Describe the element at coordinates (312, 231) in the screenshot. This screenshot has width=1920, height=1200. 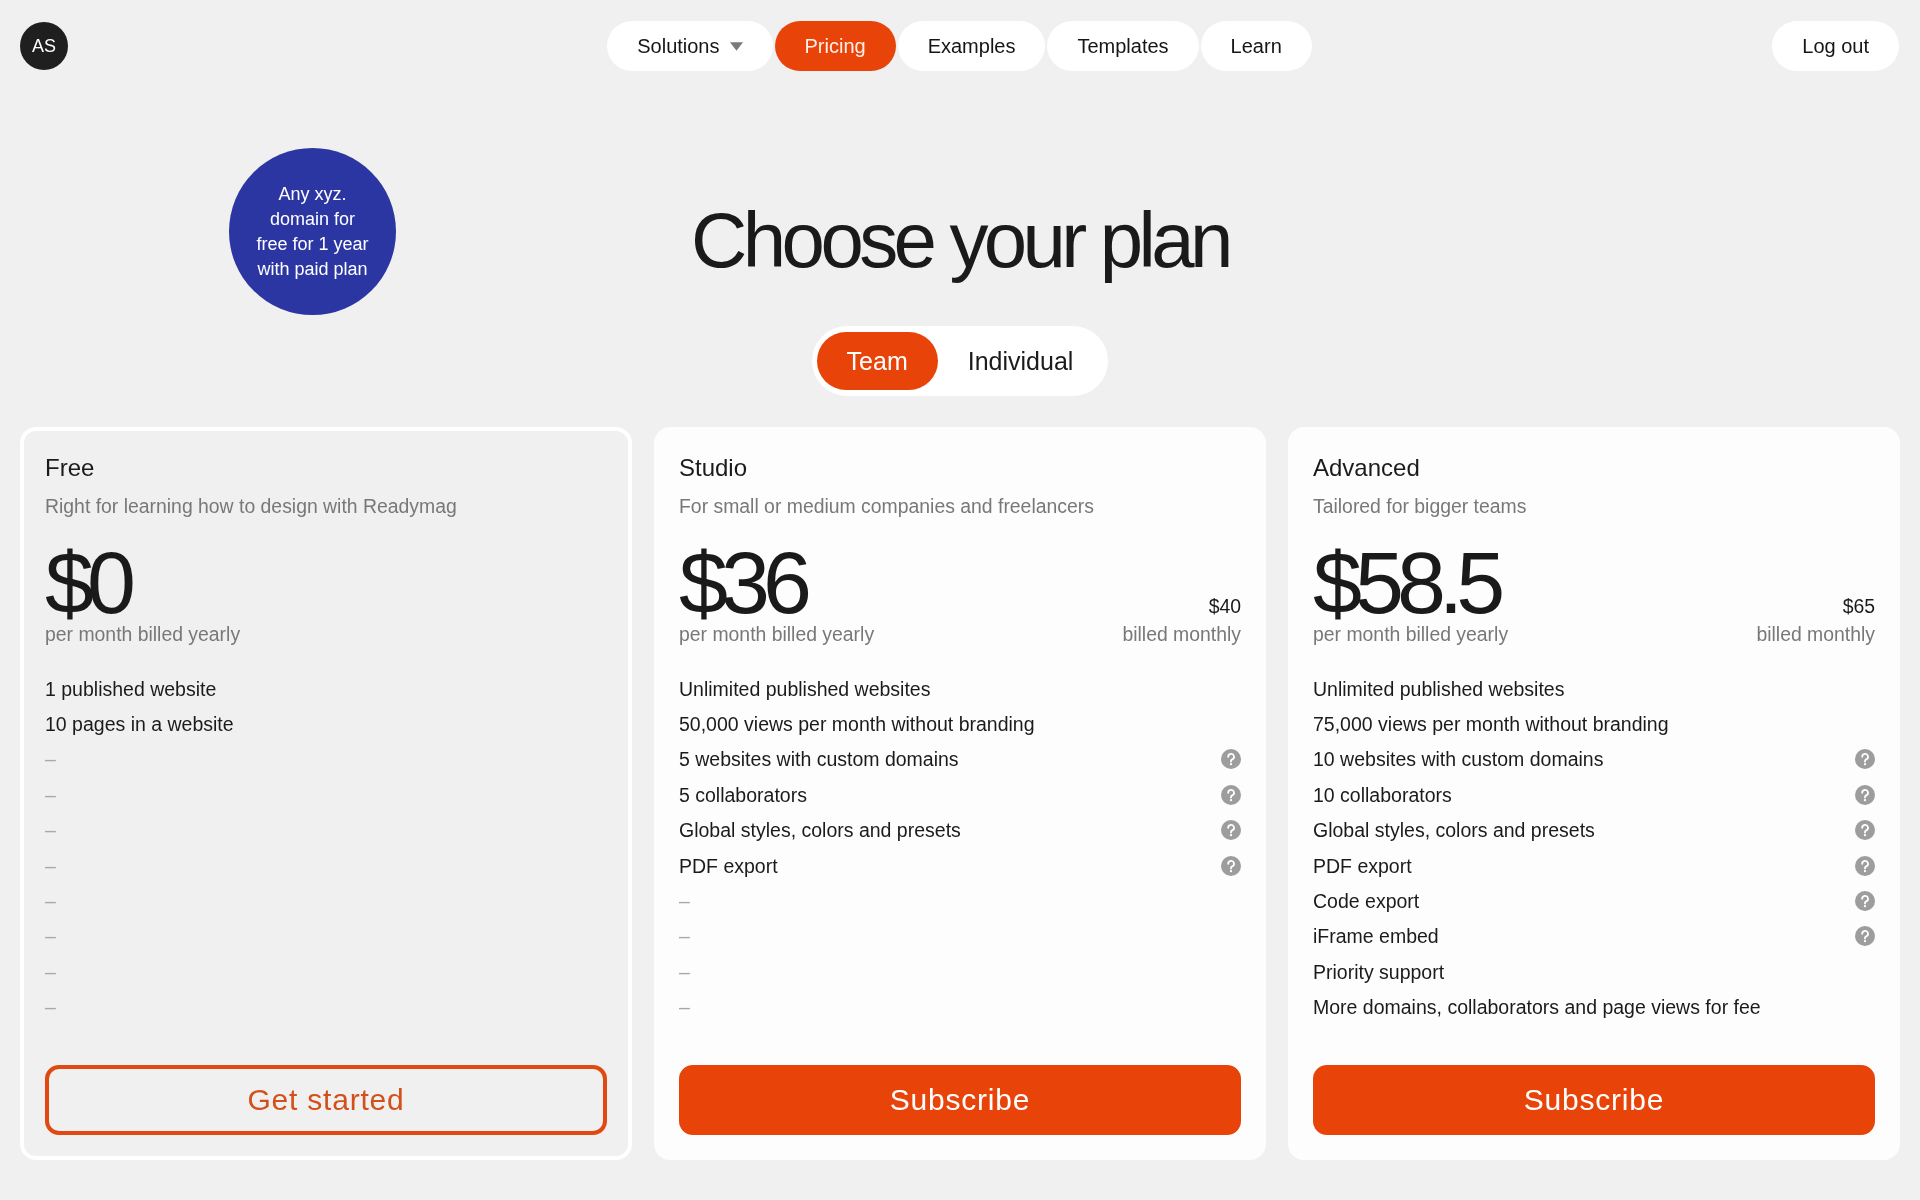
I see `promo-badge: Any xyz. domain for free for 1 year with paid plan` at that location.